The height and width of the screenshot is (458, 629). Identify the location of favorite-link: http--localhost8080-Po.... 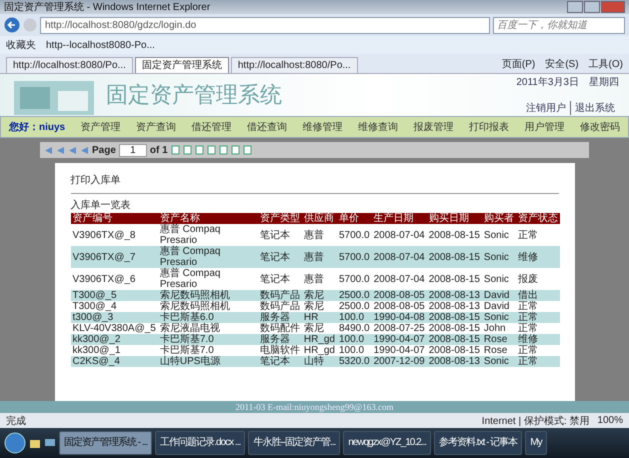
(100, 45).